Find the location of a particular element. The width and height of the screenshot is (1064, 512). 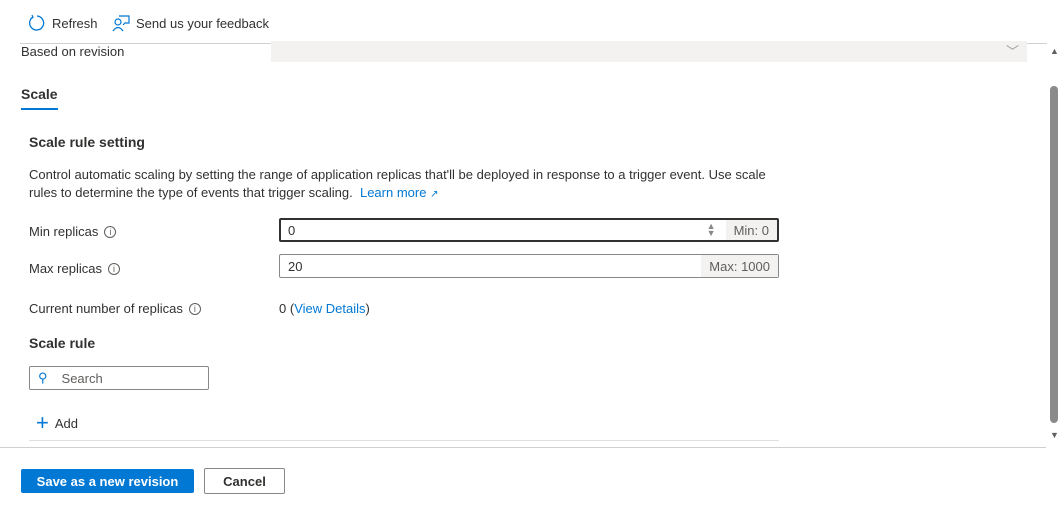

scale-rule-title: Scale rule is located at coordinates (62, 343).